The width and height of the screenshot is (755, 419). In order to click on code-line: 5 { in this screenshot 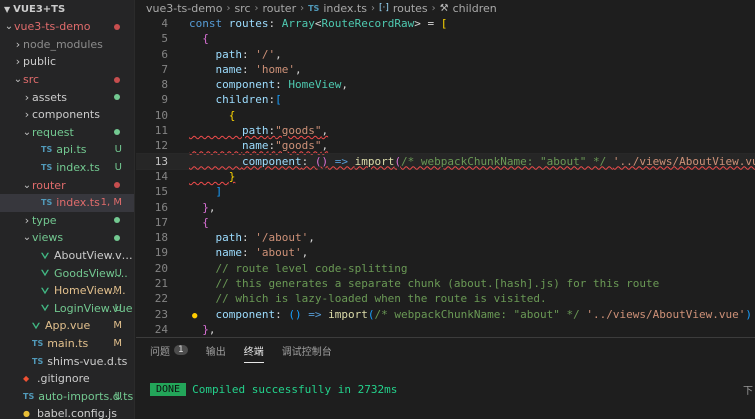, I will do `click(445, 38)`.